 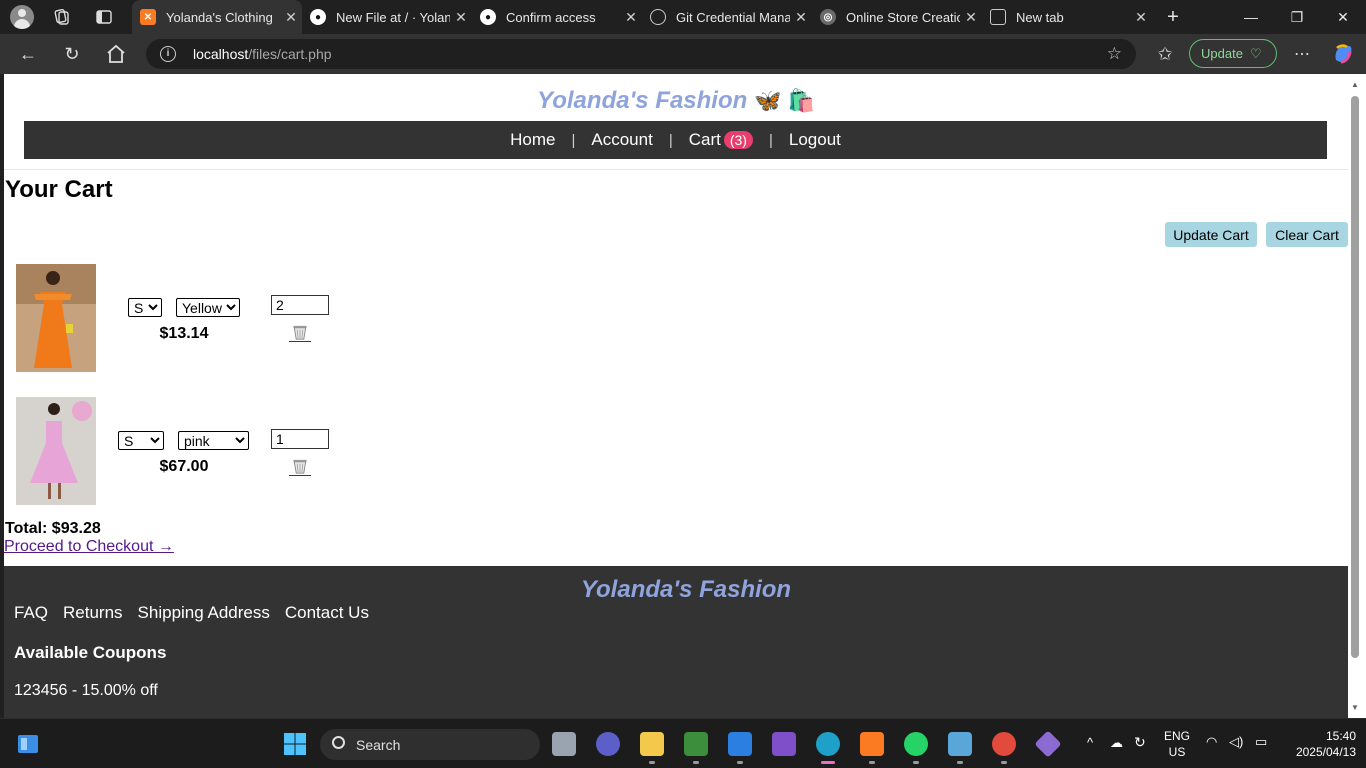 I want to click on new-tab-button: +, so click(x=1173, y=17).